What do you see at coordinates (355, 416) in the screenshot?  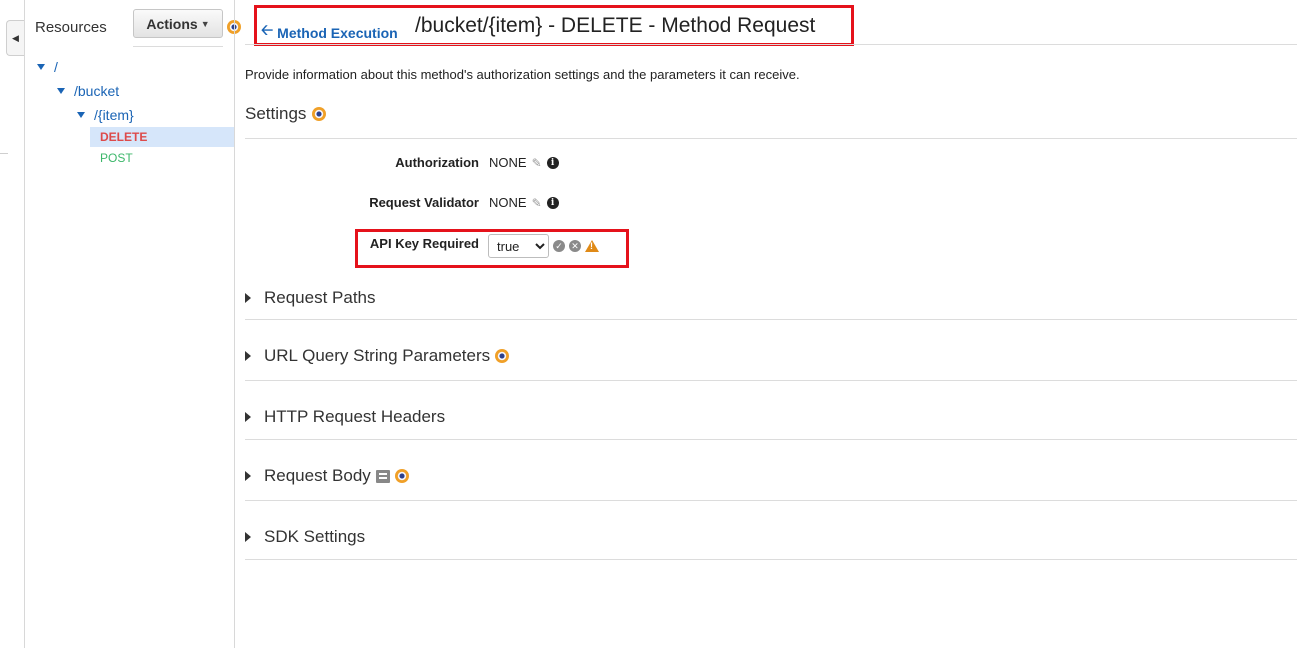 I see `section-label: HTTP Request Headers` at bounding box center [355, 416].